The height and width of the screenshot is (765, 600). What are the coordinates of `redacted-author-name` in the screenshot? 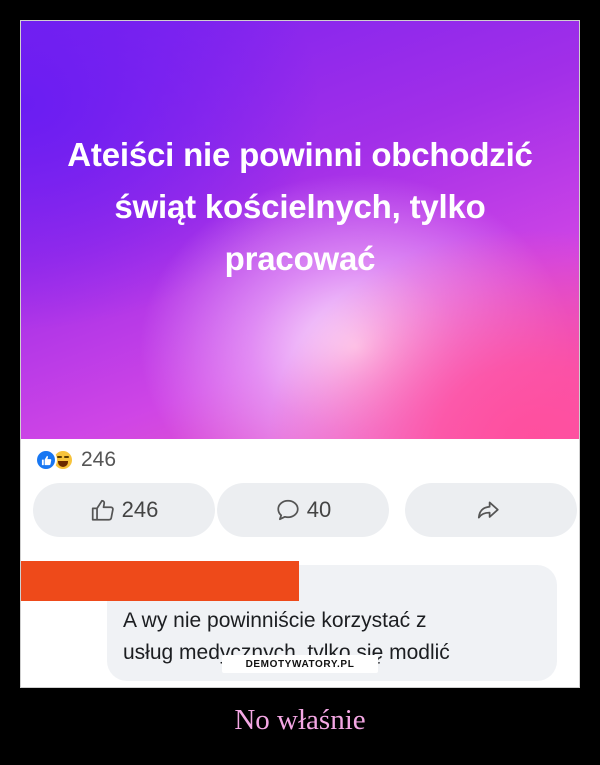 It's located at (160, 581).